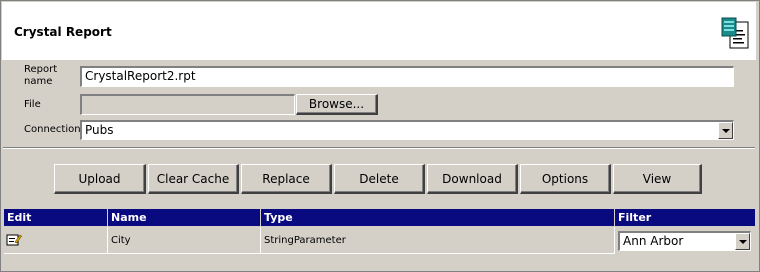 This screenshot has width=760, height=272. Describe the element at coordinates (565, 179) in the screenshot. I see `options-button: Options` at that location.